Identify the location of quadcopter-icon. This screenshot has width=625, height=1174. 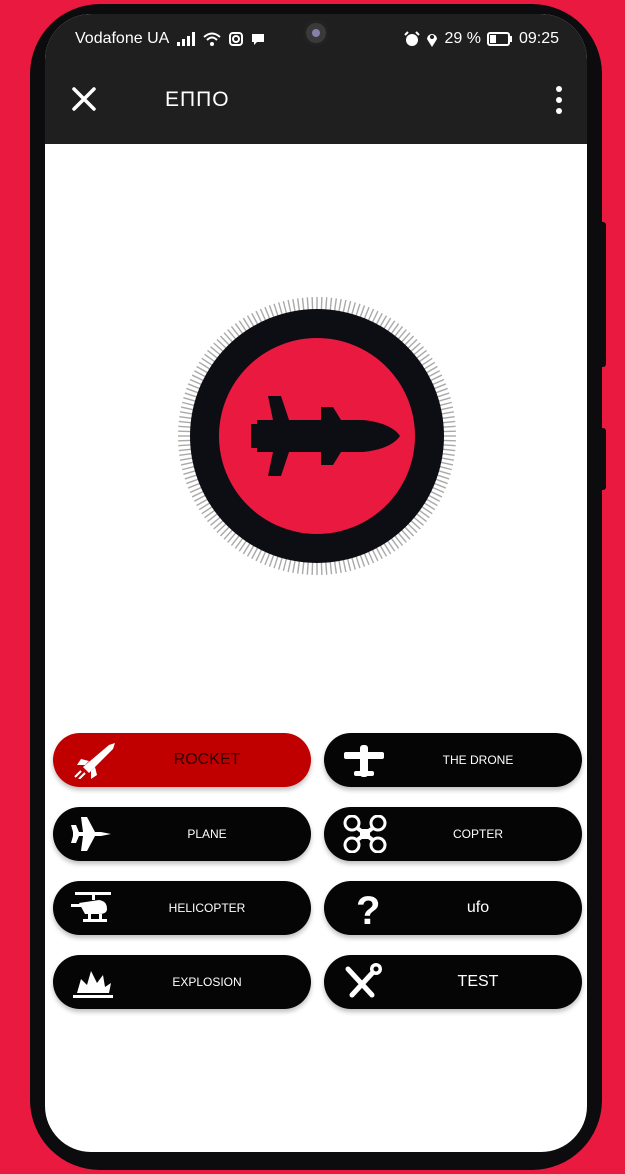
(365, 834).